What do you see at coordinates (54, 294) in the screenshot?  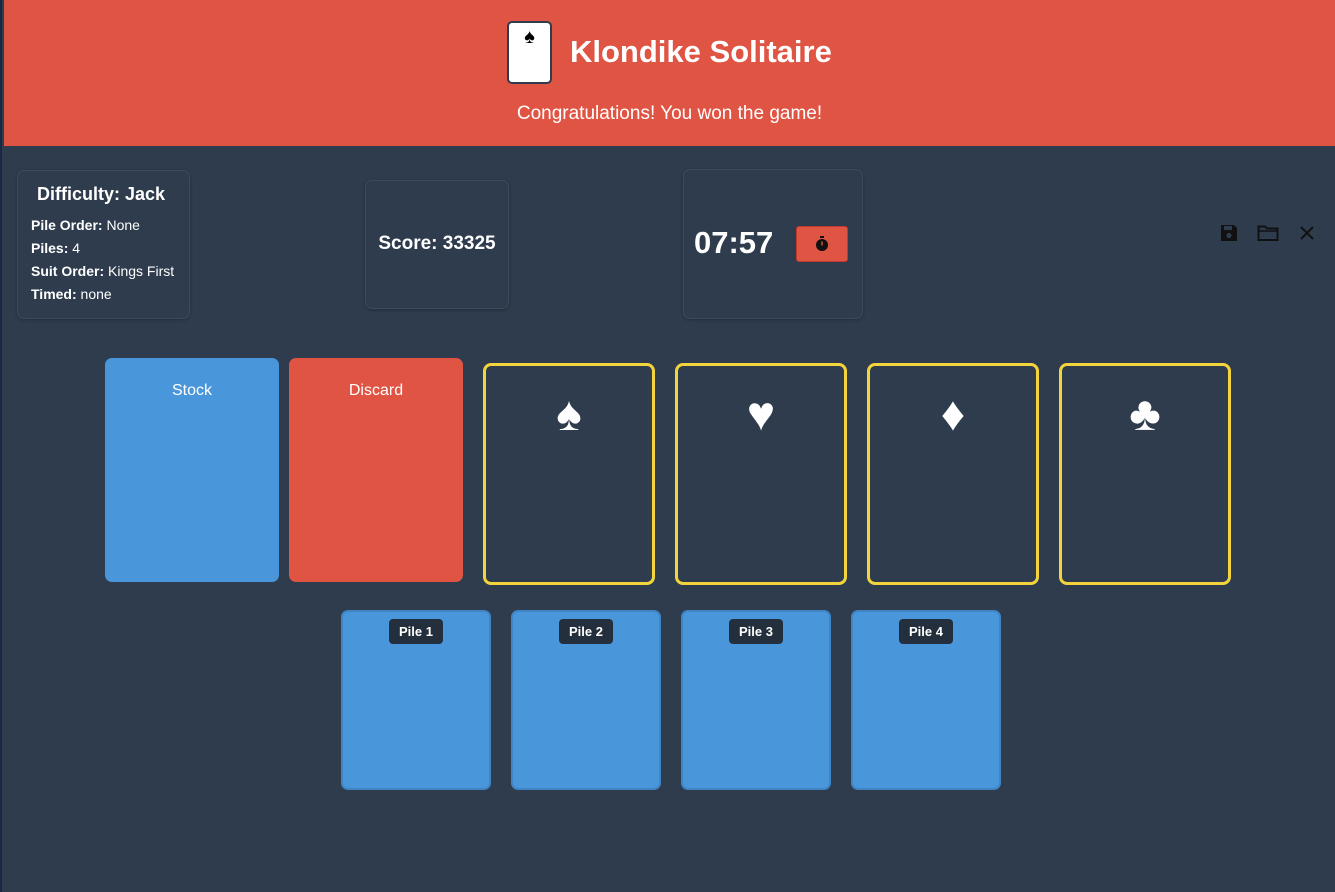 I see `timed-label: Timed:` at bounding box center [54, 294].